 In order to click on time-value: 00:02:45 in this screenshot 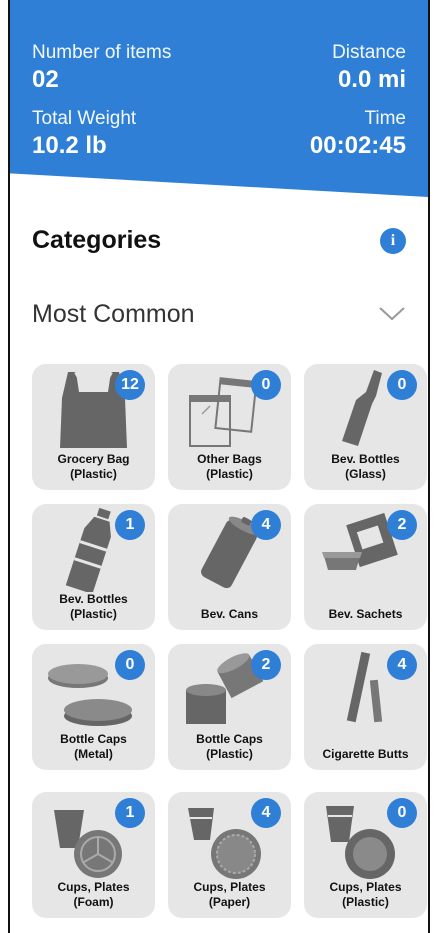, I will do `click(357, 145)`.